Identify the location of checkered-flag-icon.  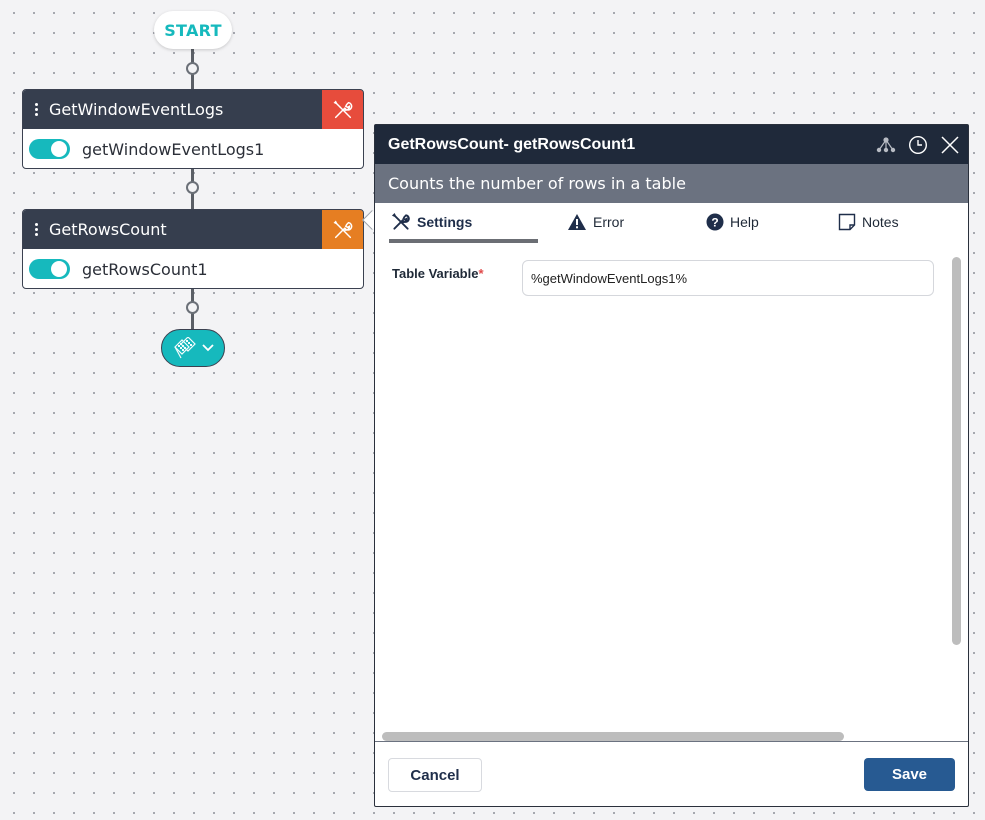
(185, 348).